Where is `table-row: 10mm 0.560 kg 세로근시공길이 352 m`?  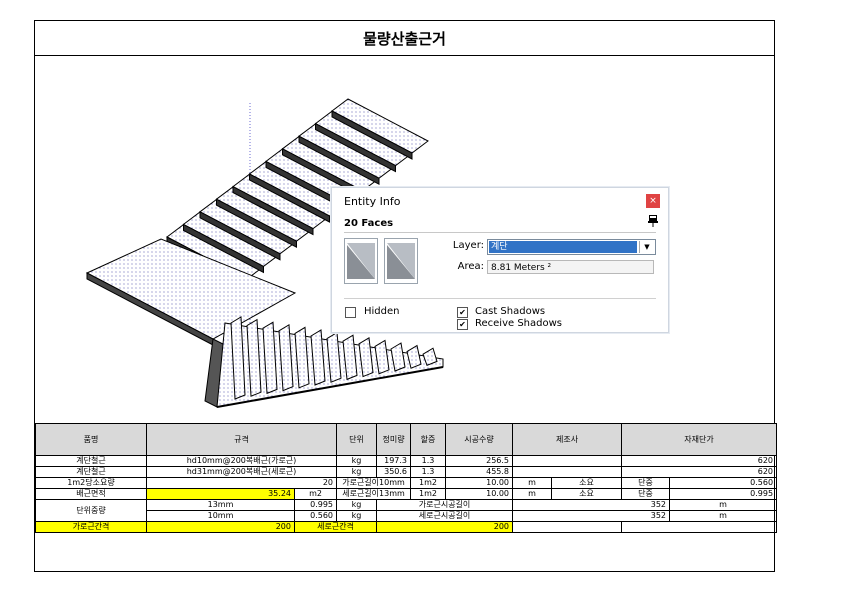
table-row: 10mm 0.560 kg 세로근시공길이 352 m is located at coordinates (407, 516).